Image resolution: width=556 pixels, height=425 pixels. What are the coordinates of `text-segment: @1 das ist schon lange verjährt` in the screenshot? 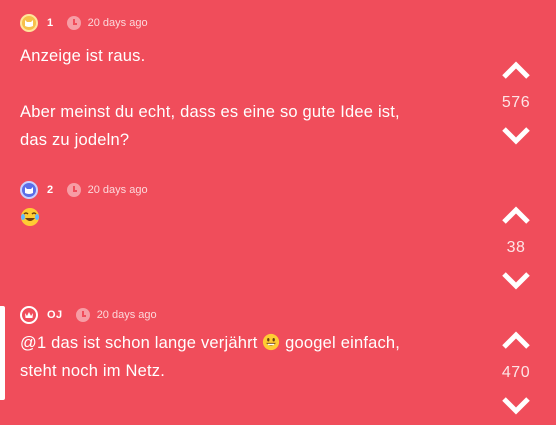 It's located at (139, 343).